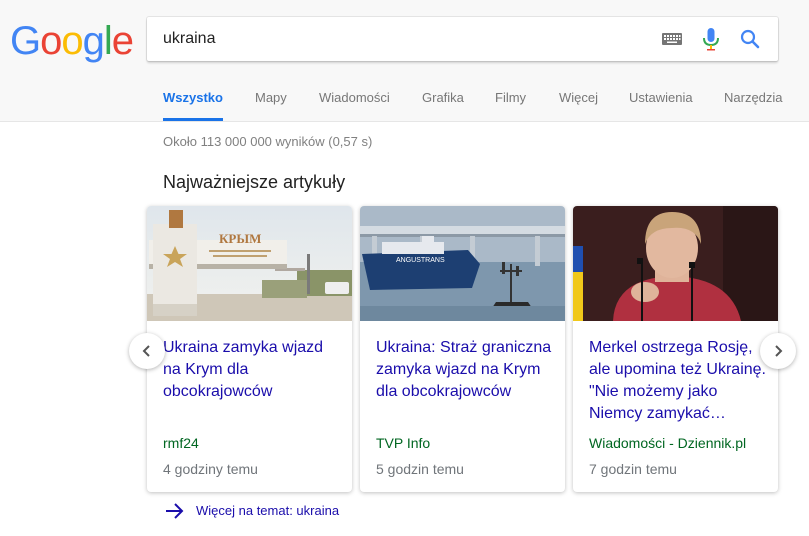  Describe the element at coordinates (420, 469) in the screenshot. I see `news-card-time: 5 godzin temu` at that location.